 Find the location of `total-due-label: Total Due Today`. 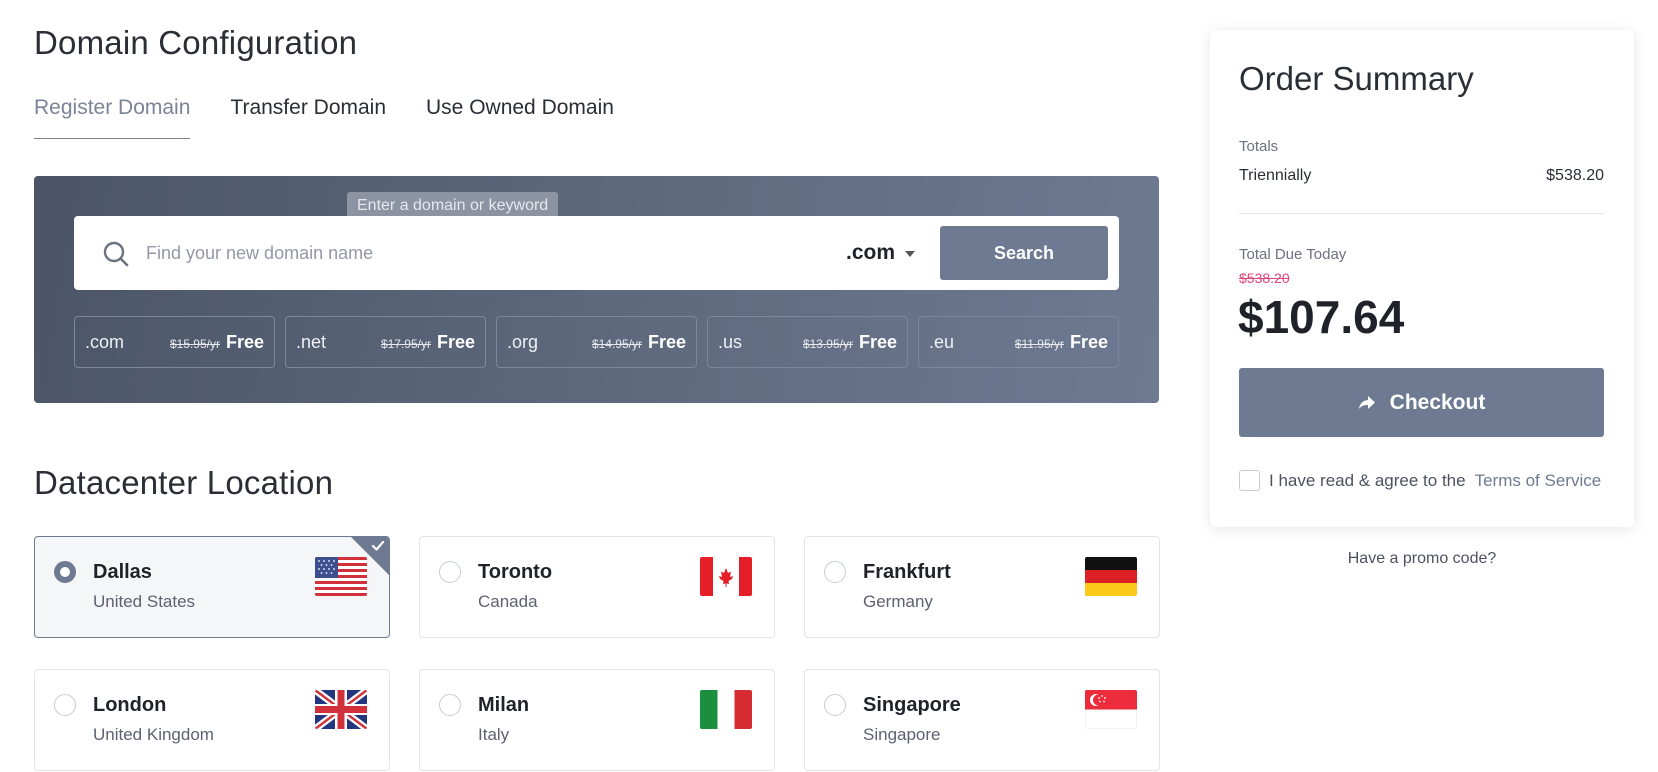

total-due-label: Total Due Today is located at coordinates (1293, 254).